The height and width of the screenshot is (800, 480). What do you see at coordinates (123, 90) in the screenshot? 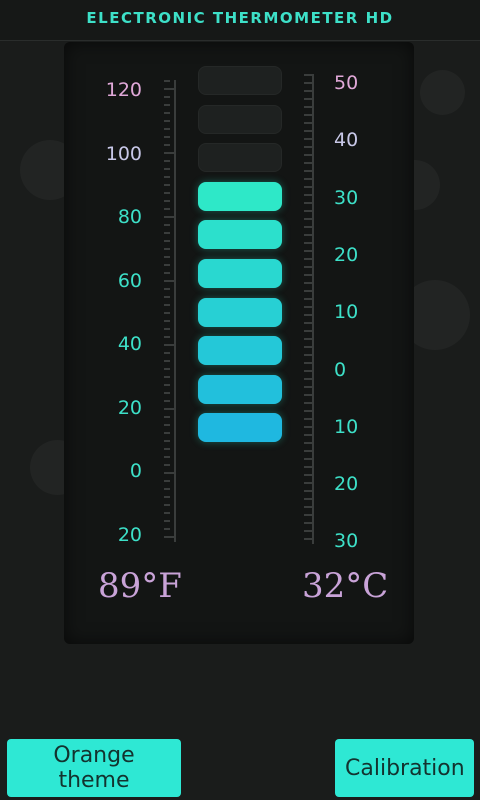
I see `fahrenheit-tick-label: 120` at bounding box center [123, 90].